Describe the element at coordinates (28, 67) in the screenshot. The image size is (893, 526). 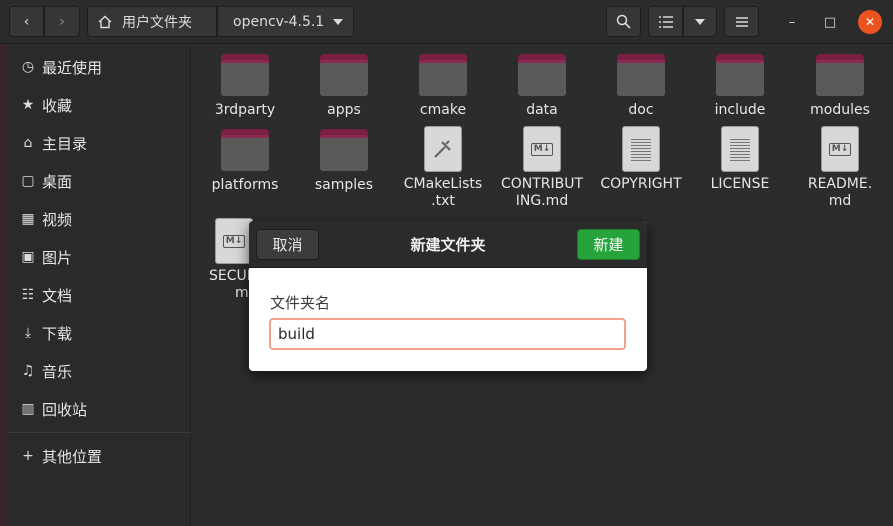
I see `recent-icon: ◷` at that location.